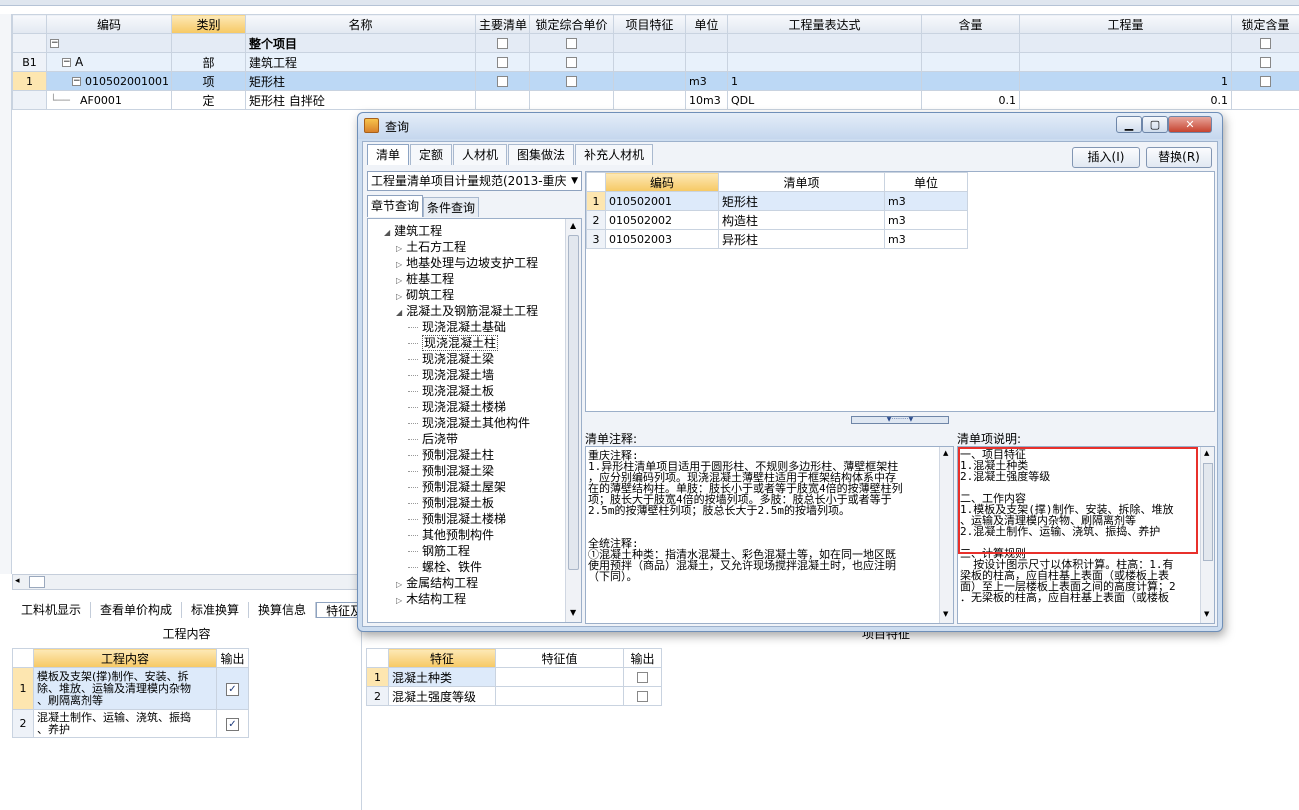 This screenshot has height=810, width=1299. I want to click on table-row: 1 模板及支架(撑)制作、安装、拆 除、堆放、运输及清理模内杂物 、刷隔离剂等 ✓, so click(130, 688).